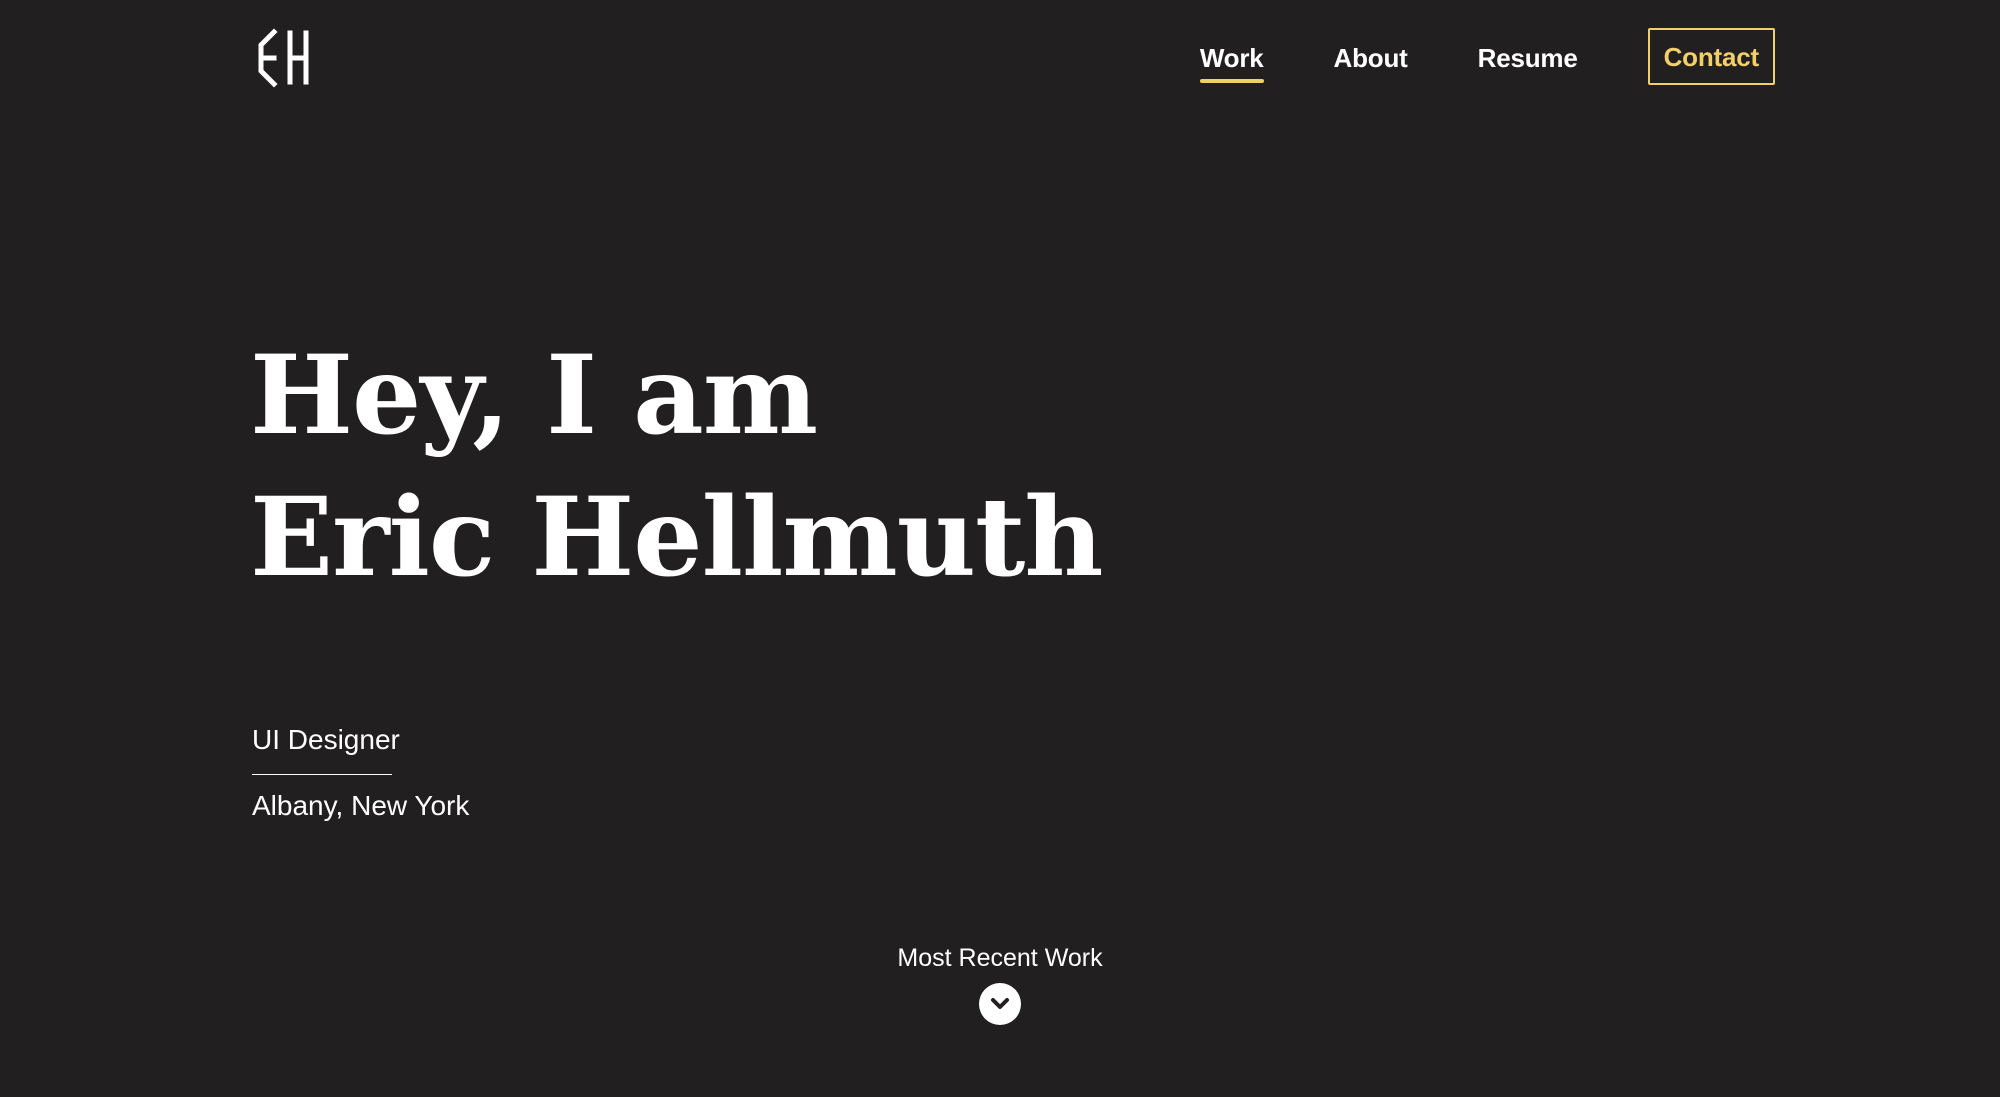 This screenshot has width=2000, height=1097. What do you see at coordinates (326, 739) in the screenshot?
I see `role-text: UI Designer` at bounding box center [326, 739].